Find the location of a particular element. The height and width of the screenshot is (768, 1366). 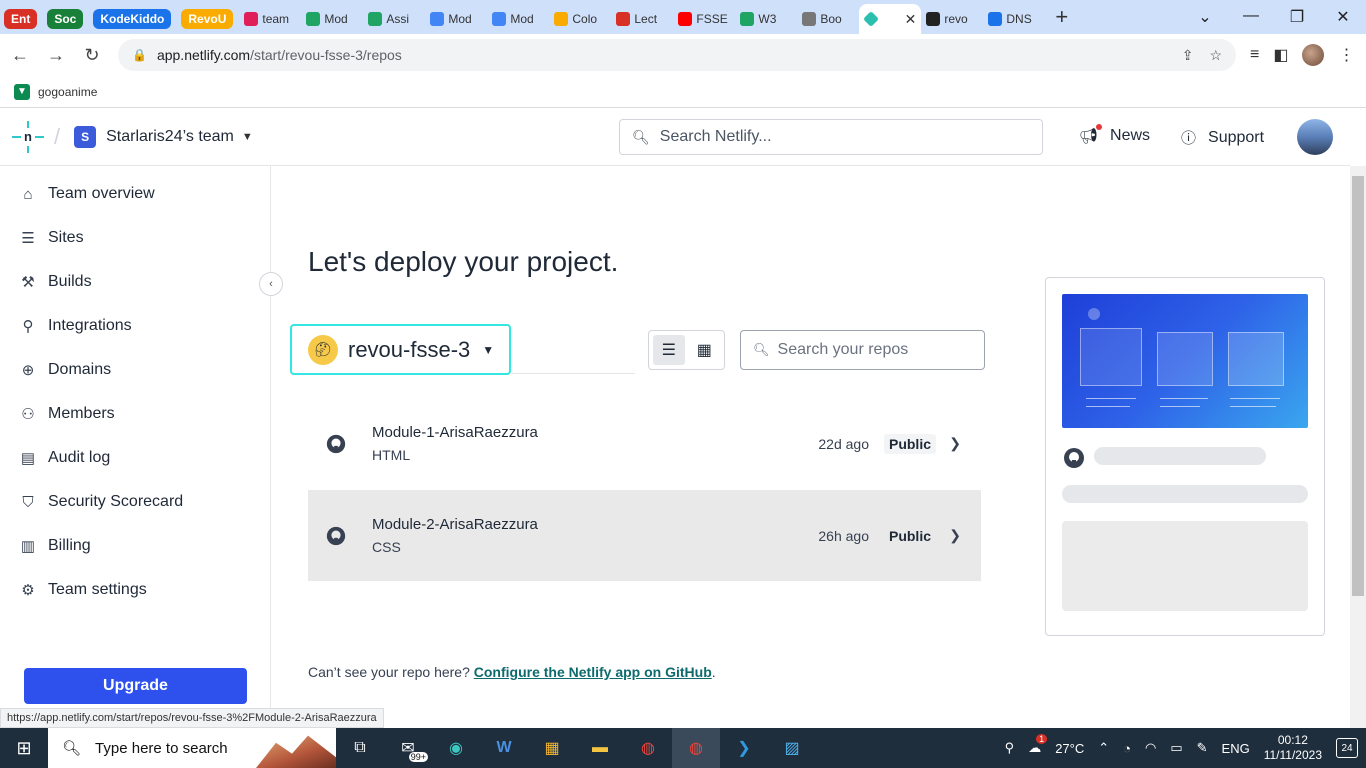

sidebar-item-team-settings: ⚙ Team settings is located at coordinates (135, 590).